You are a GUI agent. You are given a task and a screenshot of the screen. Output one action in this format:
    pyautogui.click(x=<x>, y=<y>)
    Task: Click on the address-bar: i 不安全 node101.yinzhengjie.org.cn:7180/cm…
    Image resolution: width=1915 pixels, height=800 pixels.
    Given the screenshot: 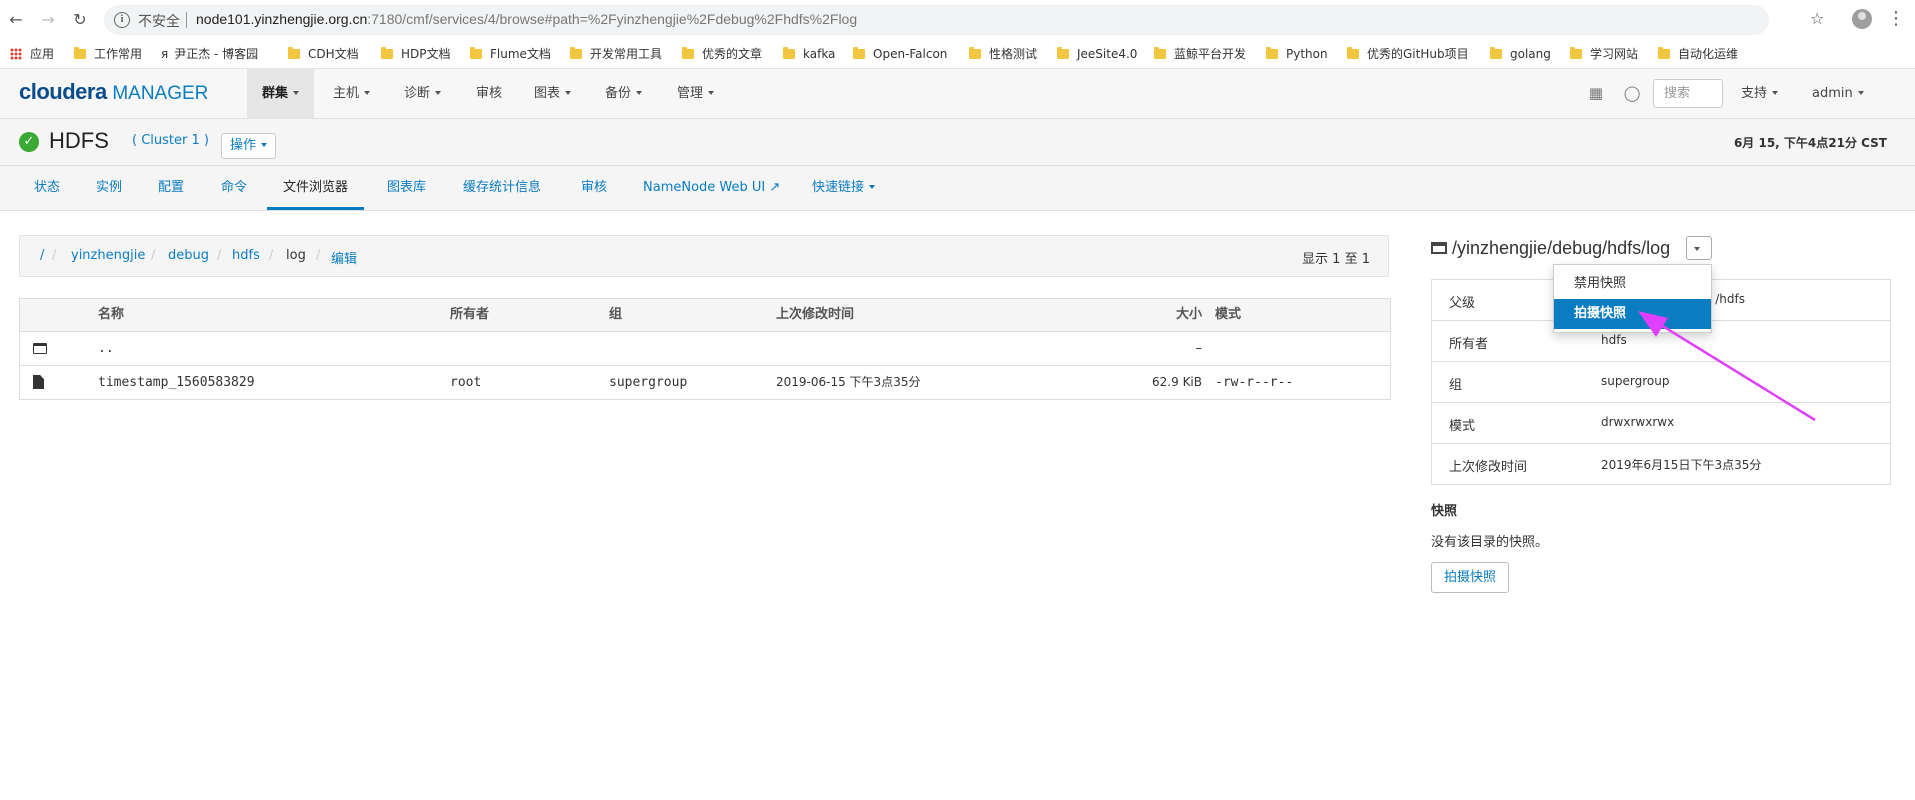 What is the action you would take?
    pyautogui.click(x=936, y=20)
    